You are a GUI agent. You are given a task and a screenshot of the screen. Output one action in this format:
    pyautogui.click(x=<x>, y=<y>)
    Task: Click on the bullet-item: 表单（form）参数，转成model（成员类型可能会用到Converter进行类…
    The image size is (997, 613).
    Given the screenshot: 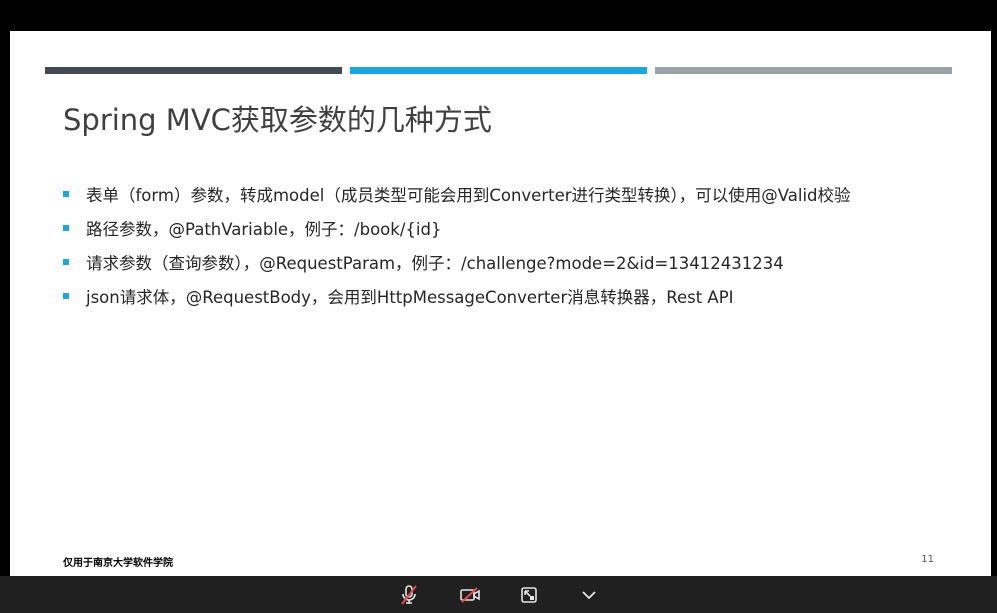 What is the action you would take?
    pyautogui.click(x=457, y=194)
    